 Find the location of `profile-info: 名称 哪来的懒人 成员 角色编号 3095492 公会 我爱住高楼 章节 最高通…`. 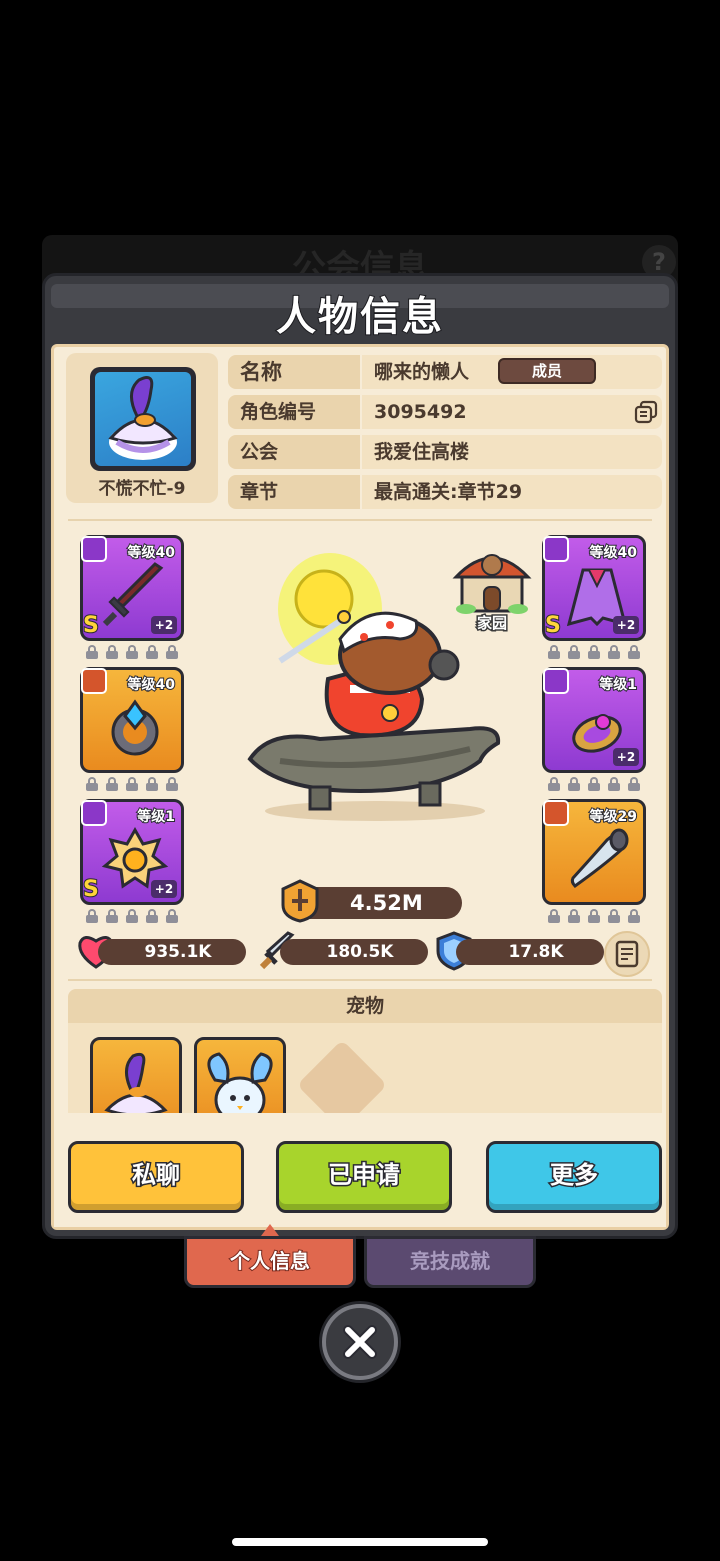

profile-info: 名称 哪来的懒人 成员 角色编号 3095492 公会 我爱住高楼 章节 最高通… is located at coordinates (445, 435).